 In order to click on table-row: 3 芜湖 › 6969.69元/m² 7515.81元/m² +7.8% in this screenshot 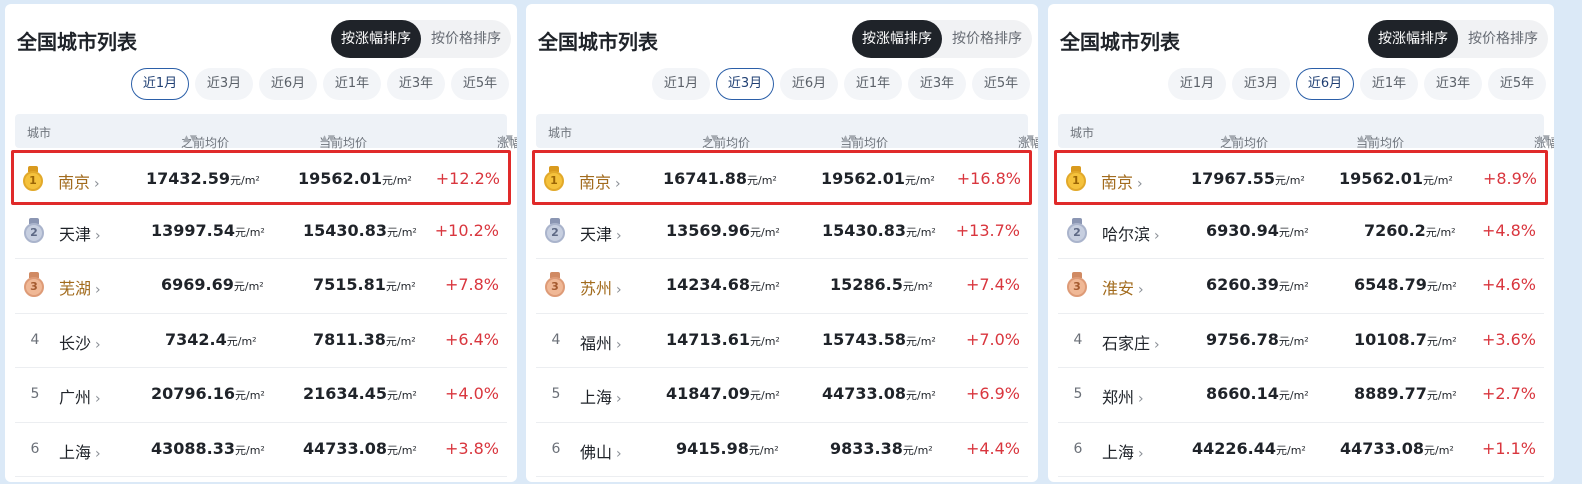, I will do `click(261, 286)`.